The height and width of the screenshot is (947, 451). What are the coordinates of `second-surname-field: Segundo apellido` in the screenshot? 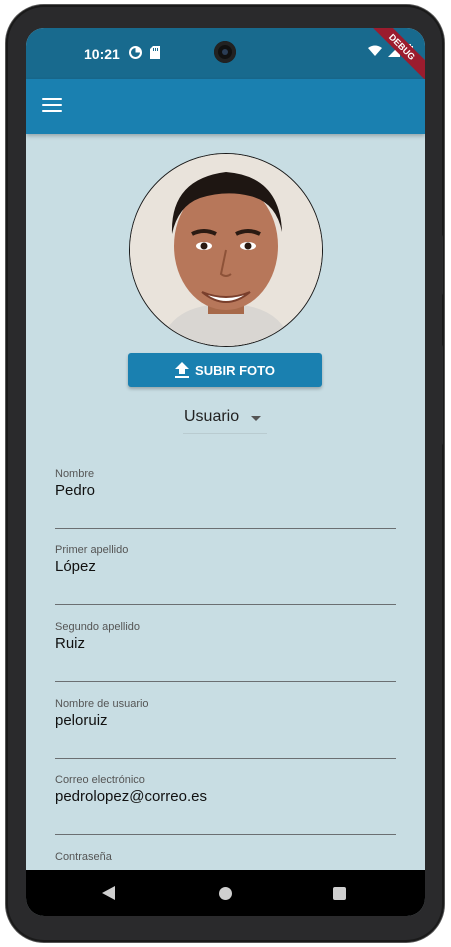 It's located at (225, 651).